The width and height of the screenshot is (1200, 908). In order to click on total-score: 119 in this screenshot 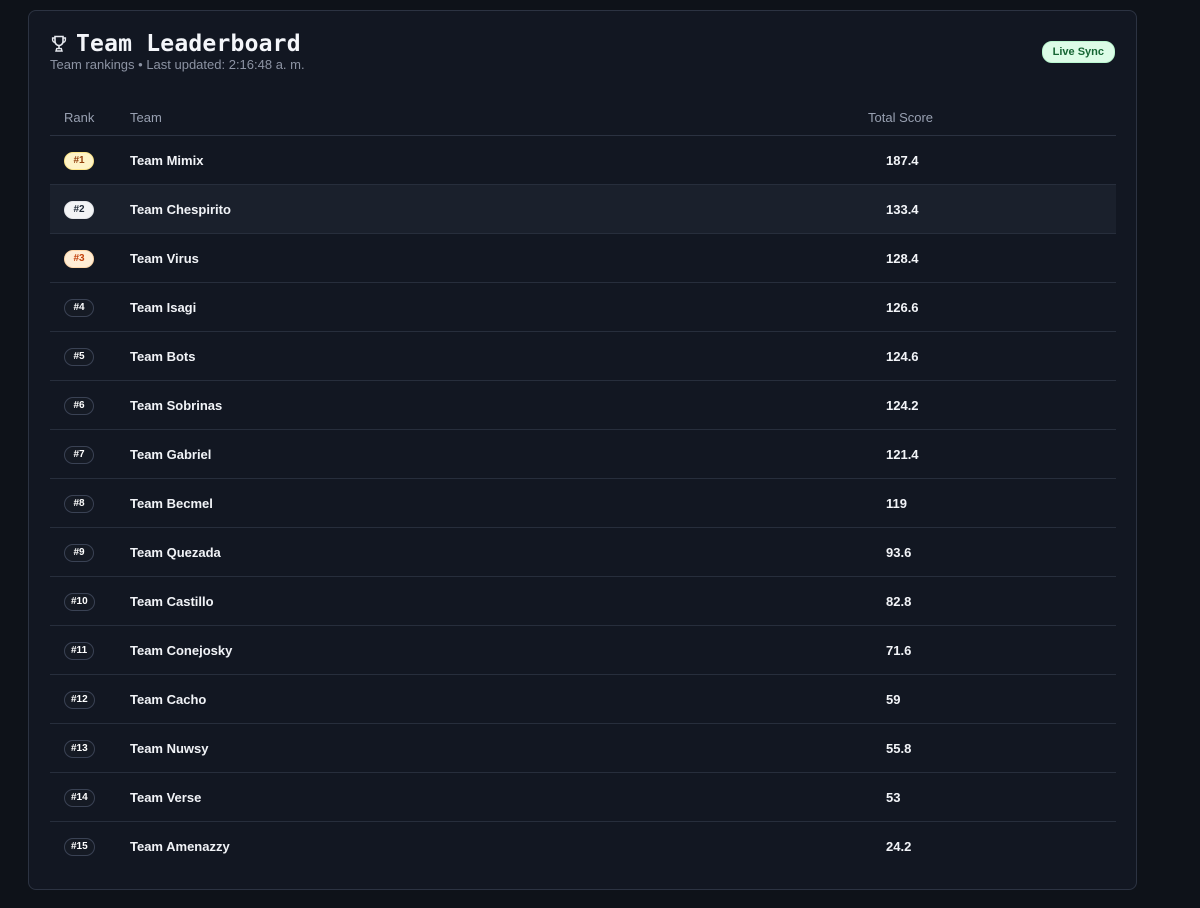, I will do `click(933, 503)`.